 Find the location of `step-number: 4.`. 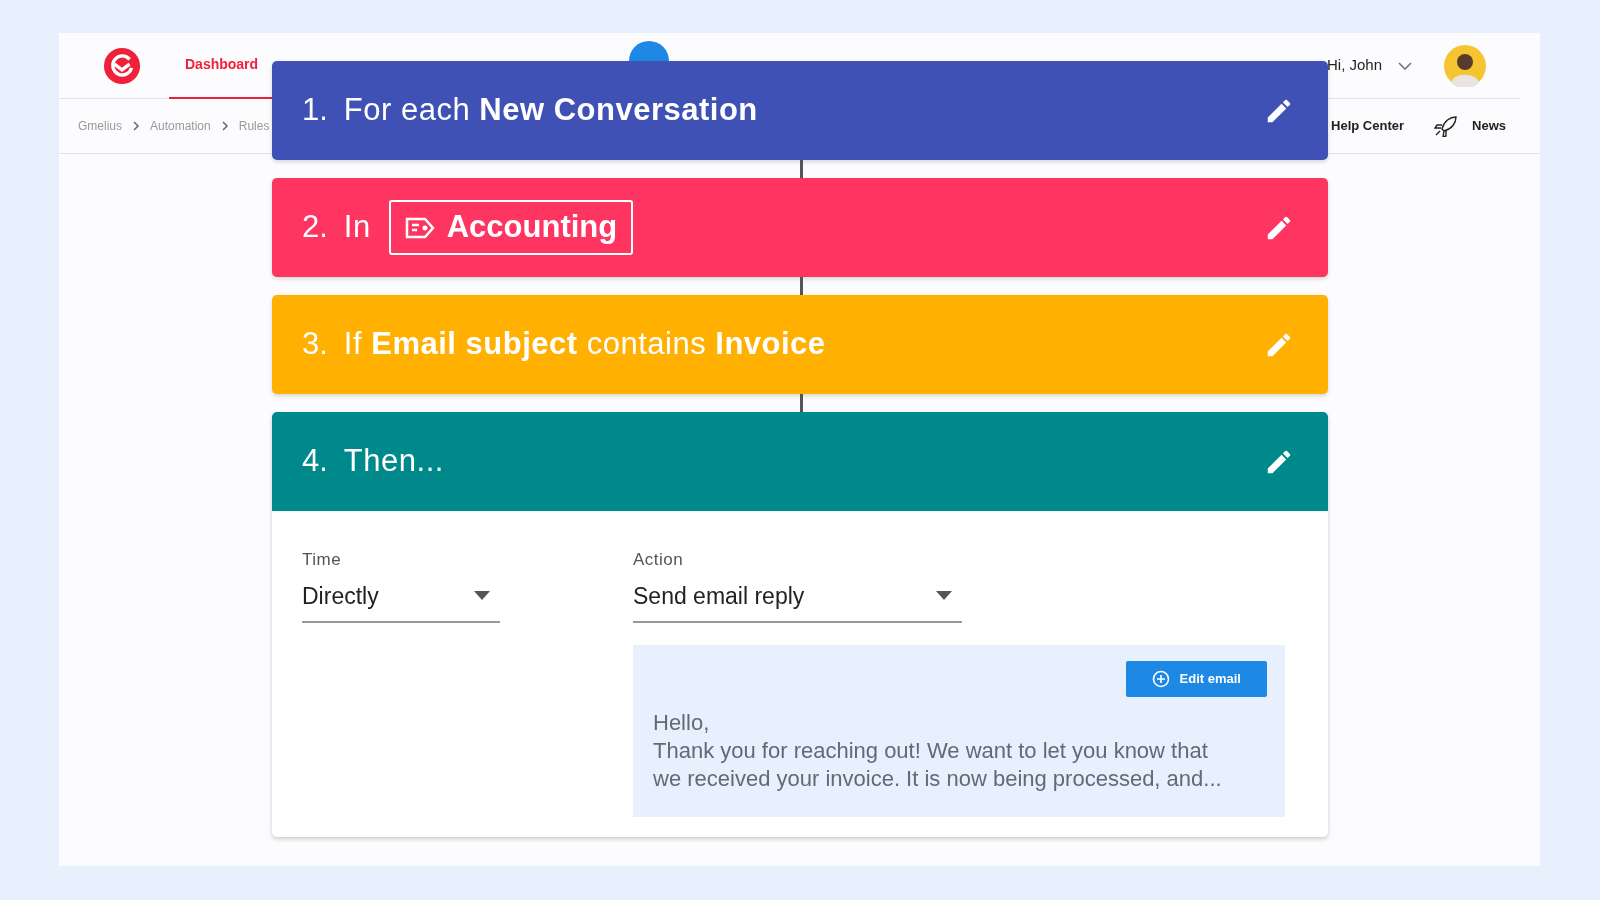

step-number: 4. is located at coordinates (315, 461).